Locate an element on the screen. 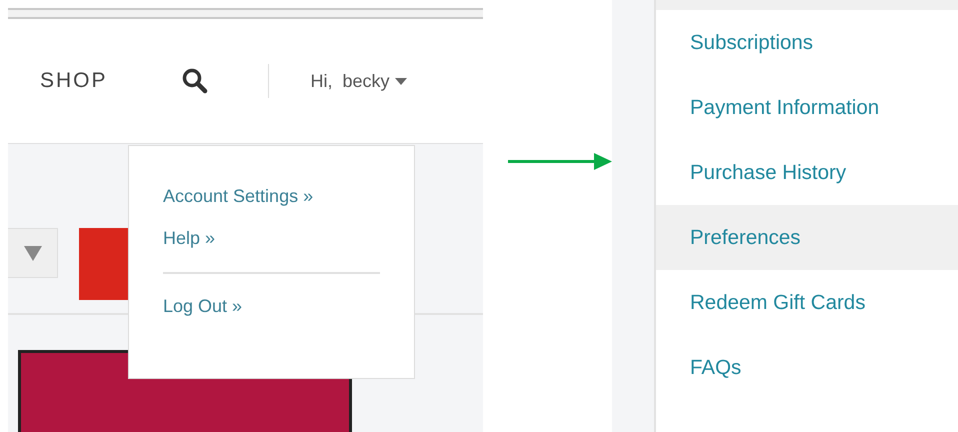 This screenshot has height=432, width=958. sidebar-item: FAQs is located at coordinates (807, 367).